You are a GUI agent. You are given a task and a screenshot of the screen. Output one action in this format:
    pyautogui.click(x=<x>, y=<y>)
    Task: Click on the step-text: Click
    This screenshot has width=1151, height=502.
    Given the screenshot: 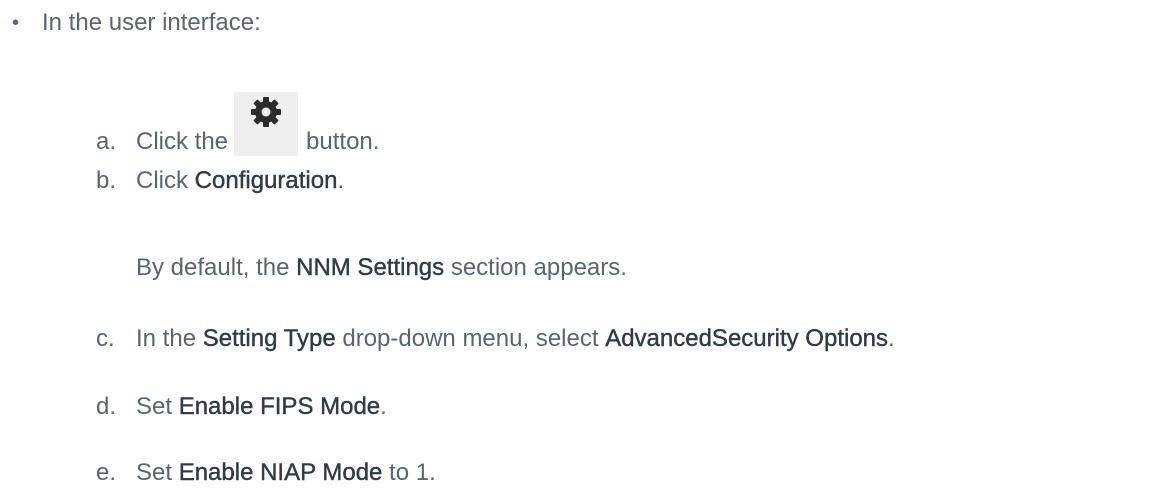 What is the action you would take?
    pyautogui.click(x=165, y=180)
    